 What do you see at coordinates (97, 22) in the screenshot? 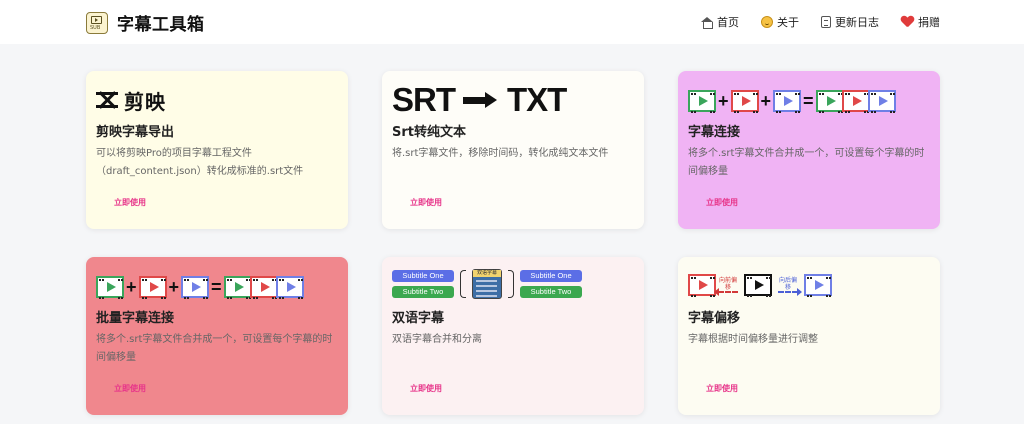
I see `subtitle-logo-icon: SUB` at bounding box center [97, 22].